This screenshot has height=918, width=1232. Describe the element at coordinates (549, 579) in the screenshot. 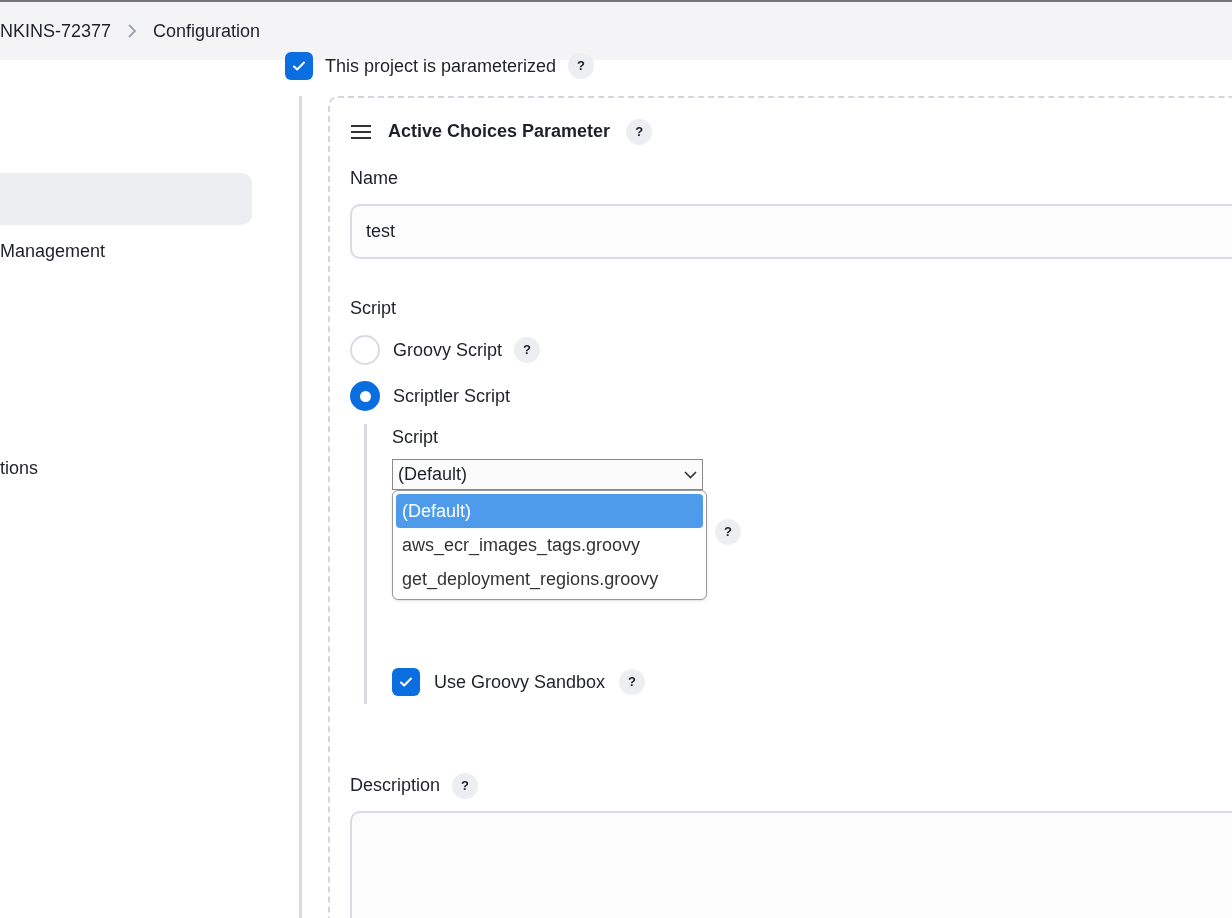

I see `dropdown-option: get_deployment_regions.groovy` at that location.